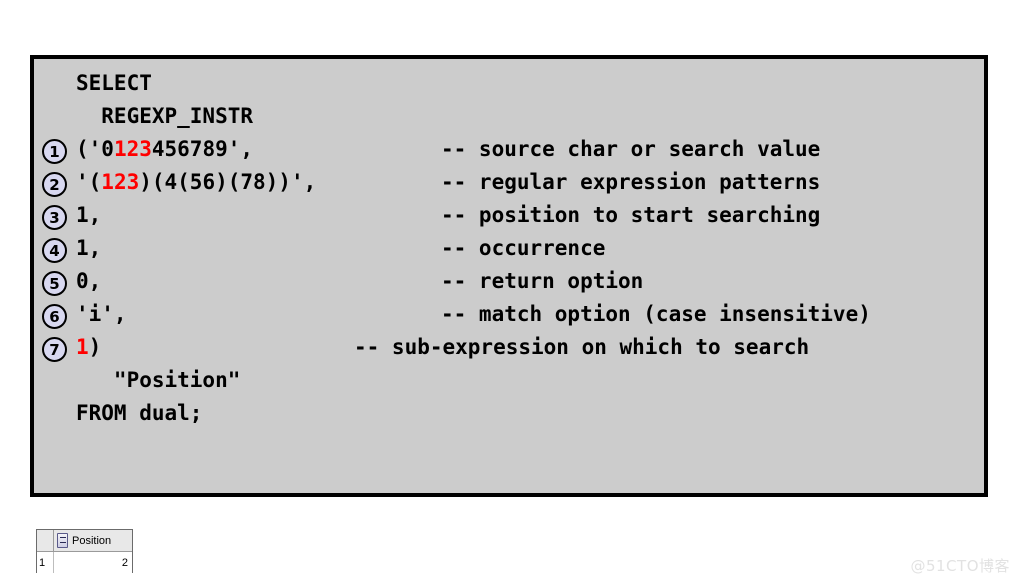  I want to click on result-grid-column-label: Position, so click(92, 540).